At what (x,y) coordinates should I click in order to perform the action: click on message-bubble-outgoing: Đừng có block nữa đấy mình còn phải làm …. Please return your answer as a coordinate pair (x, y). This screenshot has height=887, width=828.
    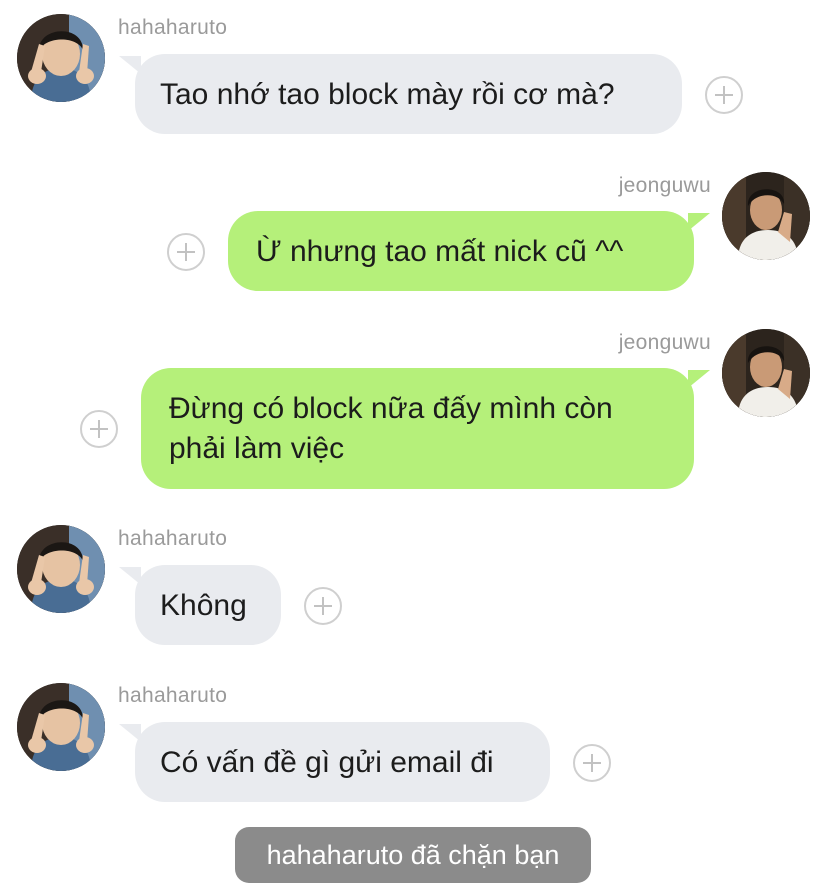
    Looking at the image, I should click on (425, 428).